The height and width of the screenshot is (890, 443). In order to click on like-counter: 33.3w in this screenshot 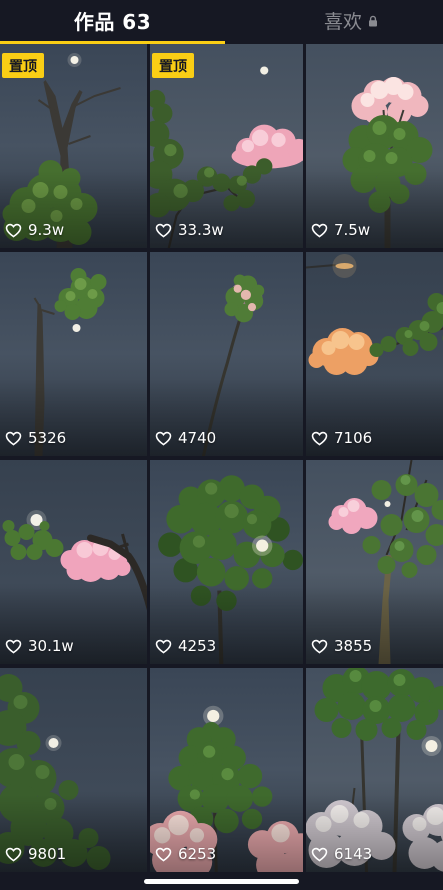, I will do `click(189, 230)`.